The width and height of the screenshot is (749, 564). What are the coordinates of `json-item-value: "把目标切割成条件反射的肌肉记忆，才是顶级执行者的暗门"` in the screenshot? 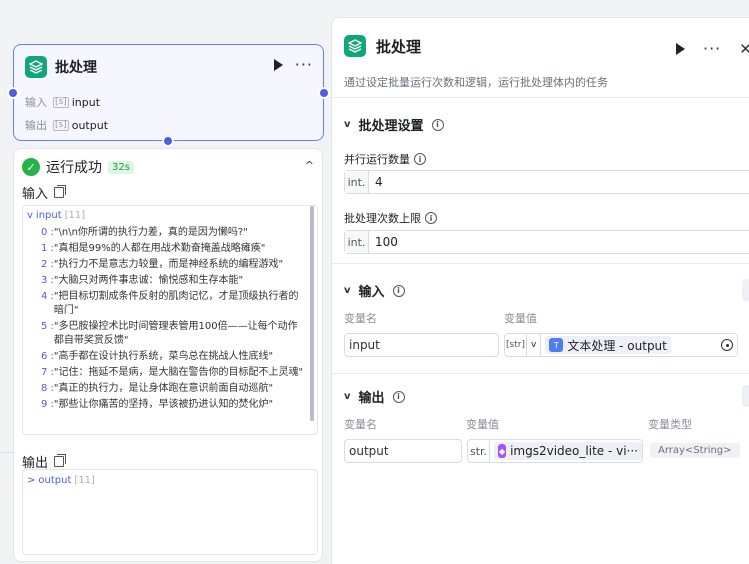 It's located at (176, 303).